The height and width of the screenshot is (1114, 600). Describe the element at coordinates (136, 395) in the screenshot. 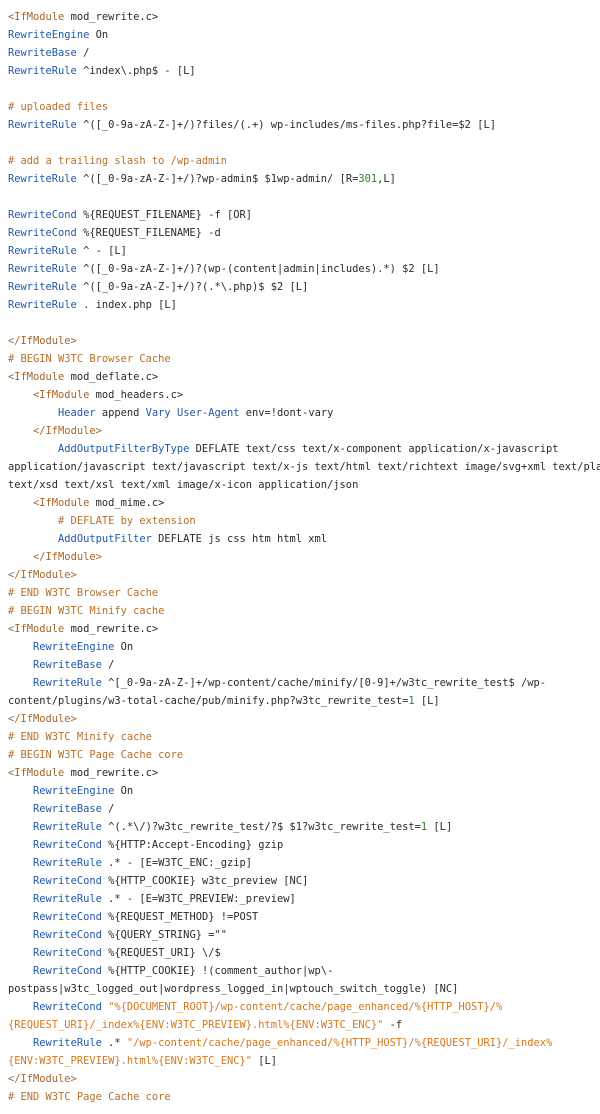

I see `code-text: mod_headers.c>` at that location.